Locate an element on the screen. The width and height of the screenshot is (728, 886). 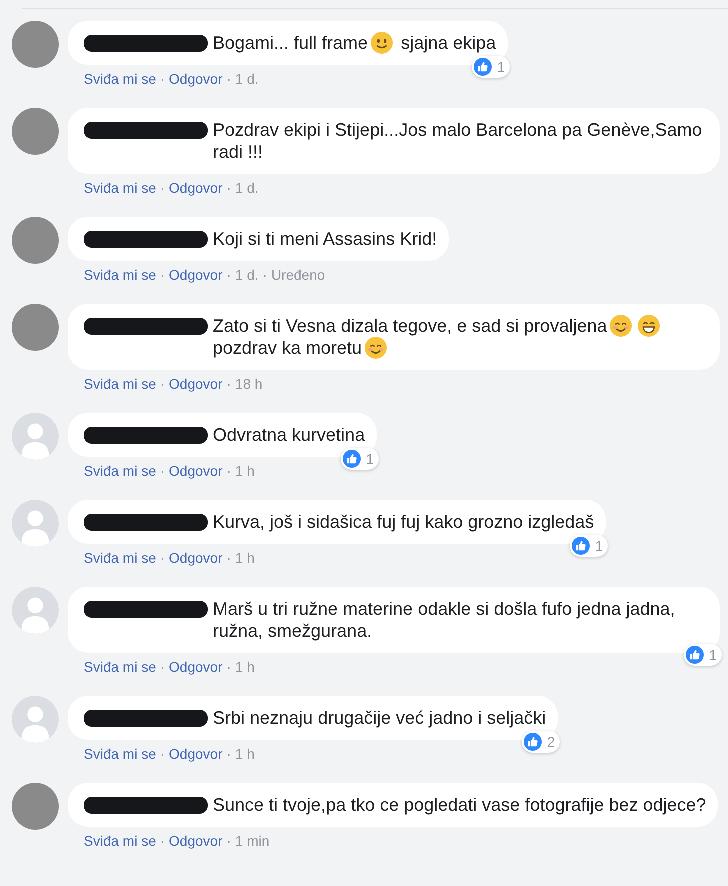
reaction-count: 2 is located at coordinates (541, 742).